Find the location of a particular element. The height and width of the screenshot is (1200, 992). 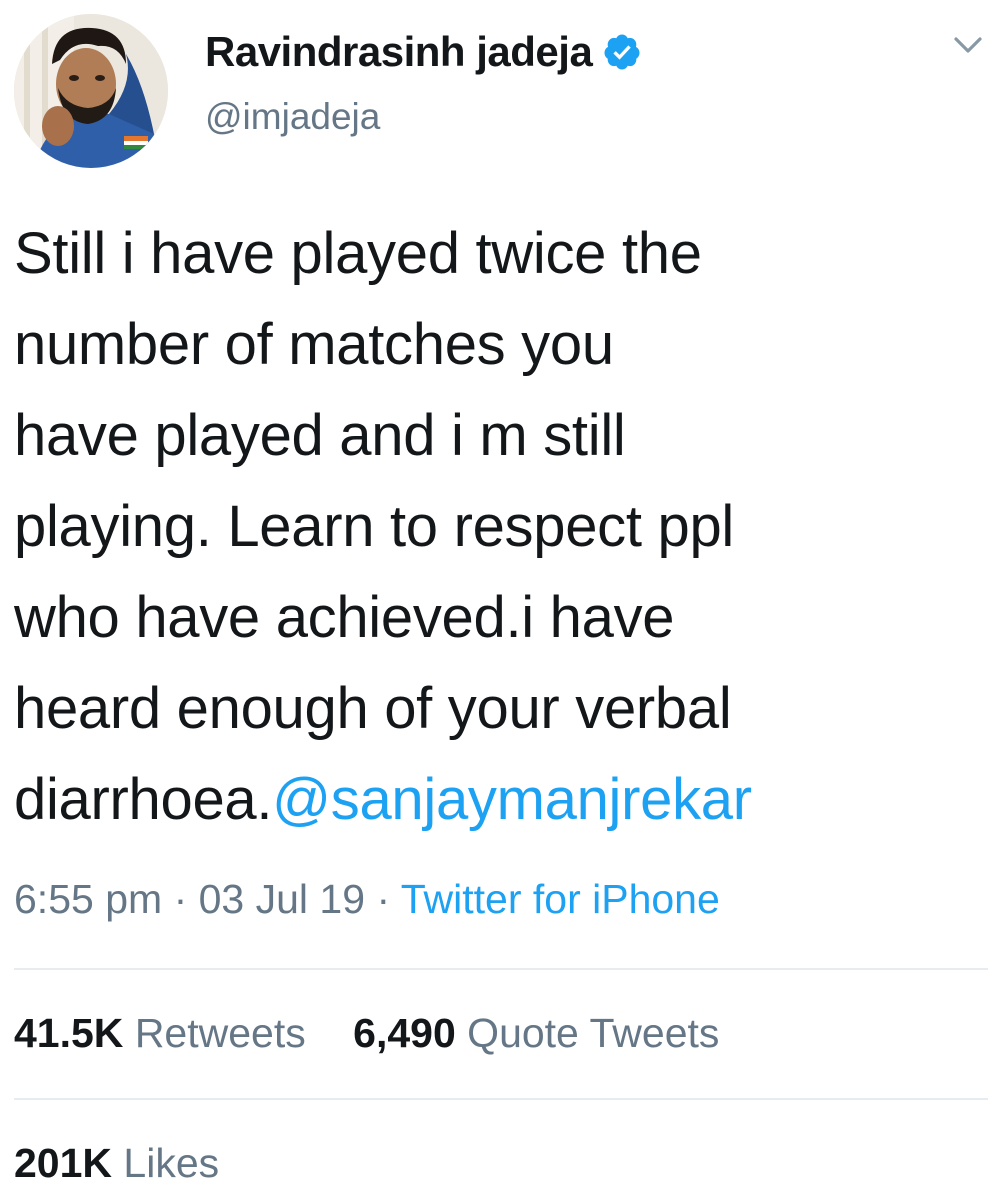

tweet-meta: 6:55 pm · 03 Jul 19 · Twitter for iPhone is located at coordinates (367, 899).